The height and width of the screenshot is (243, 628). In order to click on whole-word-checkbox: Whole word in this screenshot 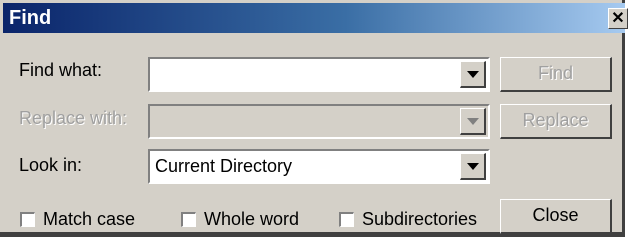, I will do `click(240, 219)`.